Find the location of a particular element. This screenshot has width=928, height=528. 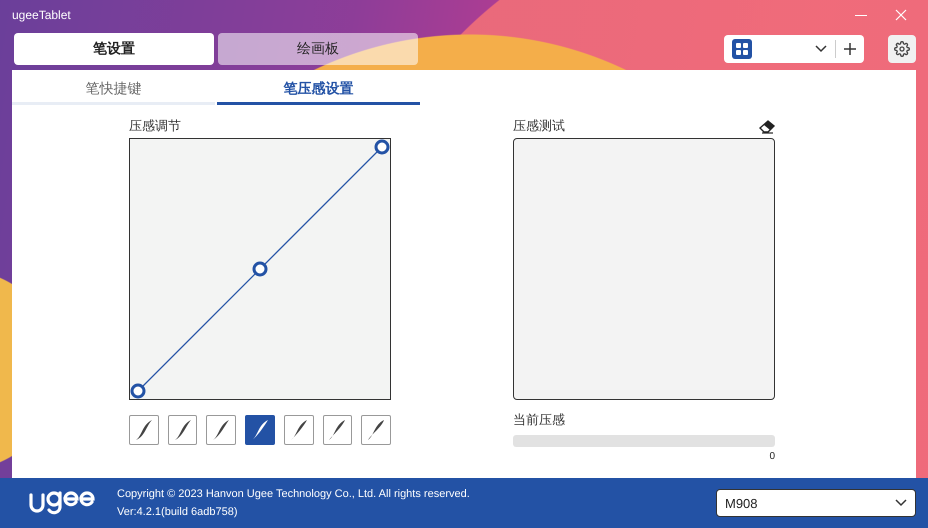

window-title: ugeeTablet is located at coordinates (42, 15).